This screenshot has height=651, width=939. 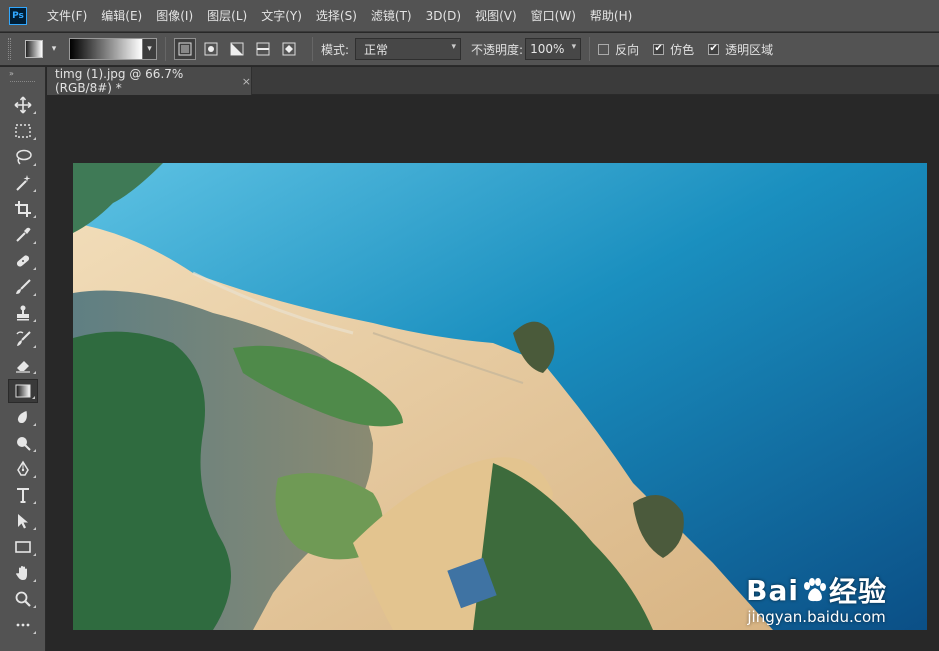 I want to click on dither-option: ✔ 仿色, so click(x=673, y=49).